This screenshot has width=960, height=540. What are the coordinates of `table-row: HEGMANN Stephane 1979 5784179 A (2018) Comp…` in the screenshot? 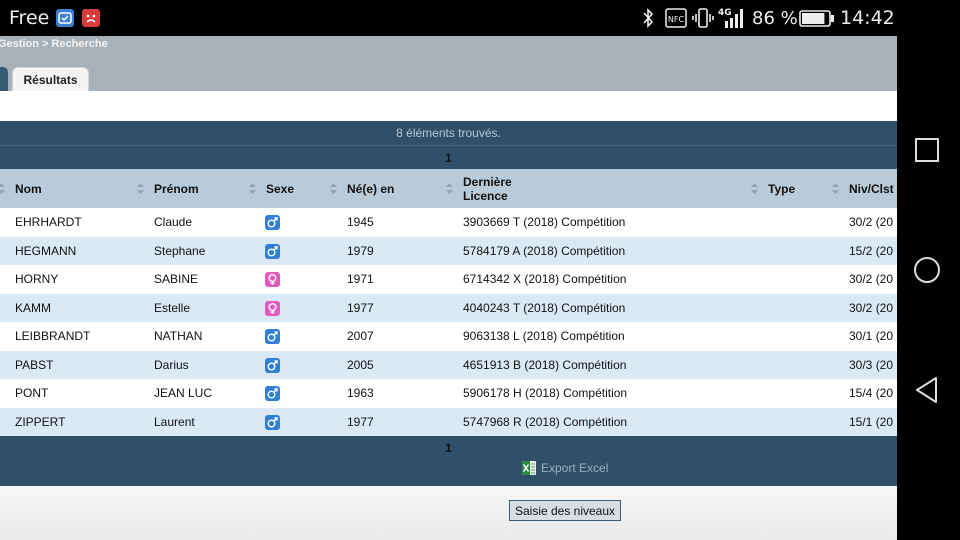 It's located at (448, 250).